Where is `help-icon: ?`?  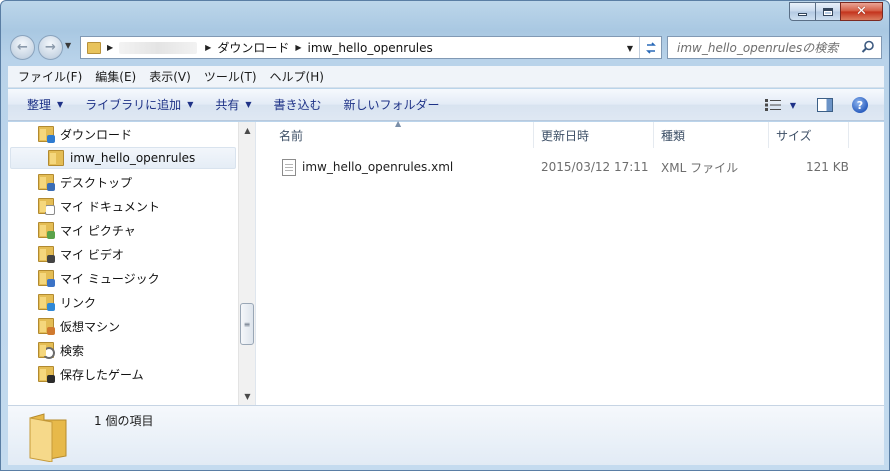 help-icon: ? is located at coordinates (860, 105).